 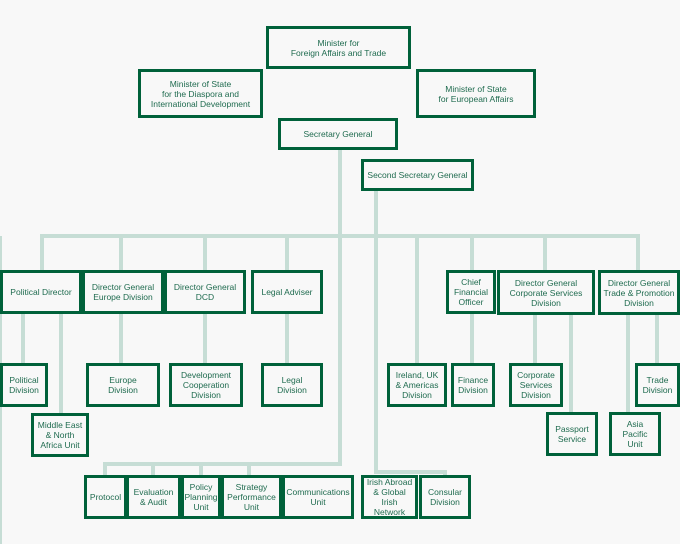 I want to click on node-protocol: Protocol, so click(x=105, y=497).